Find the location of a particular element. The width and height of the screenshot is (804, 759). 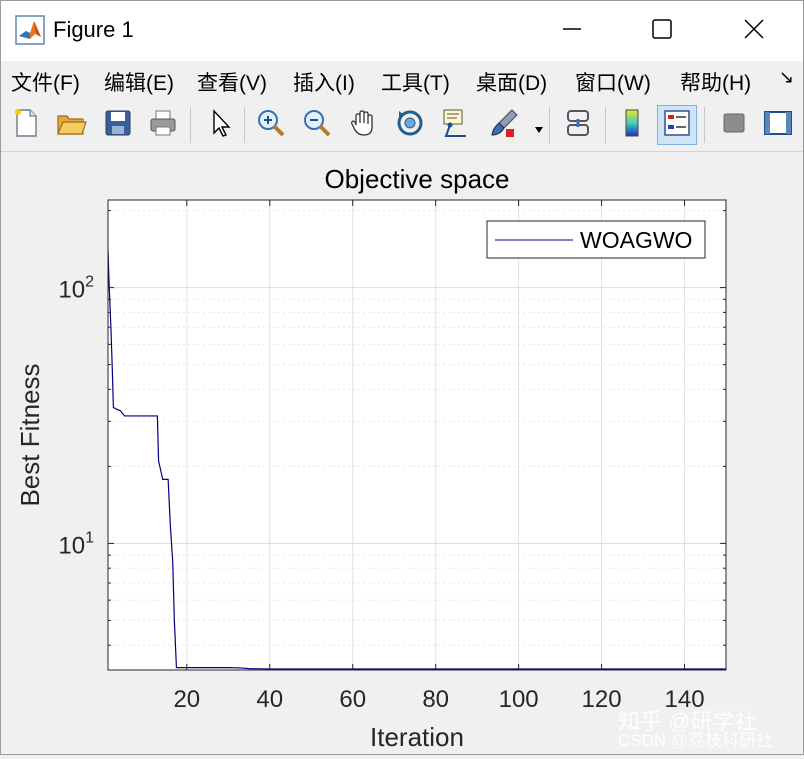

menu-file: 文件(F) is located at coordinates (45, 82).